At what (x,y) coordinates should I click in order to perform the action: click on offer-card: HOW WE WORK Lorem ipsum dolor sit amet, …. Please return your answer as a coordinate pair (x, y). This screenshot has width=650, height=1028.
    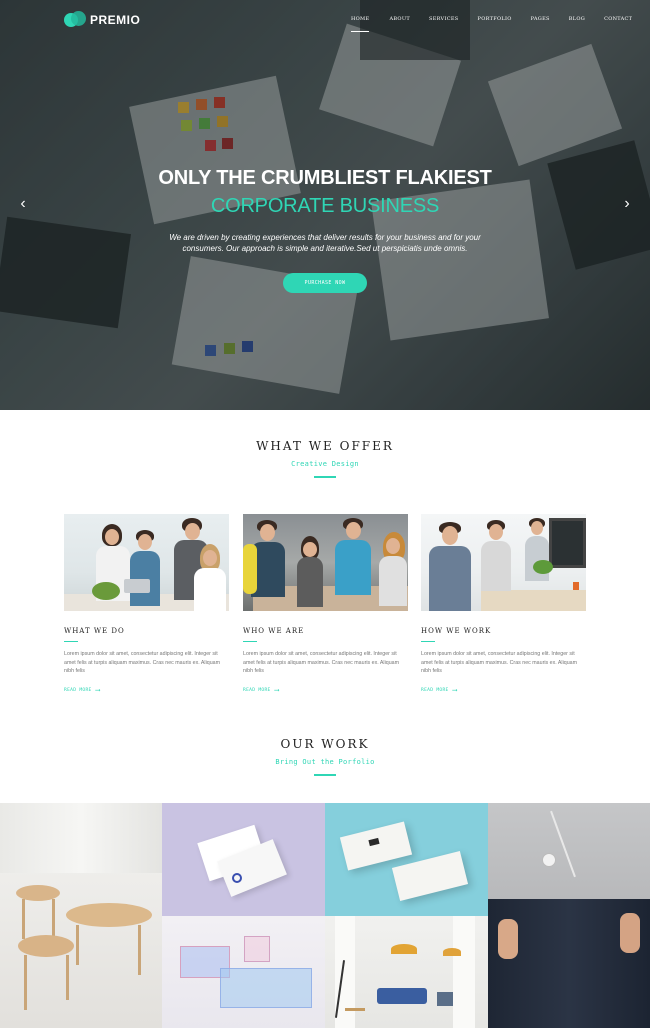
    Looking at the image, I should click on (503, 604).